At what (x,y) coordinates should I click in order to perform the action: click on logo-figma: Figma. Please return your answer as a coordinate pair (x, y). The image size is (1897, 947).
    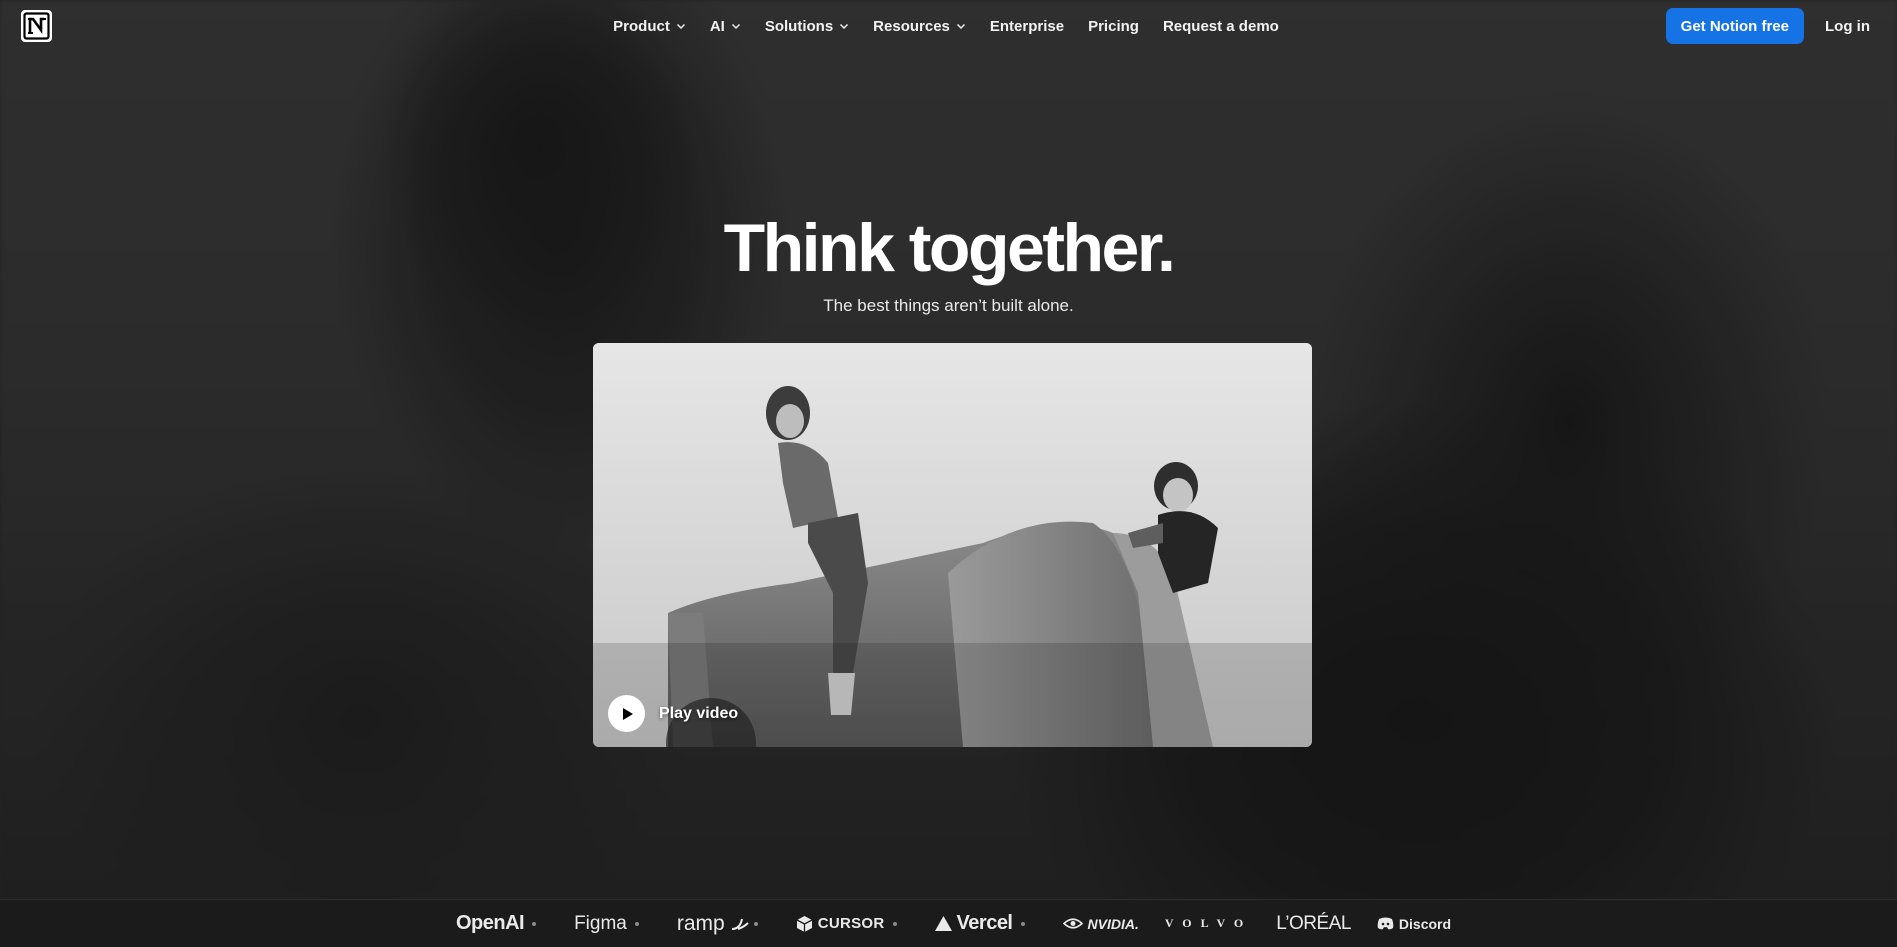
    Looking at the image, I should click on (600, 924).